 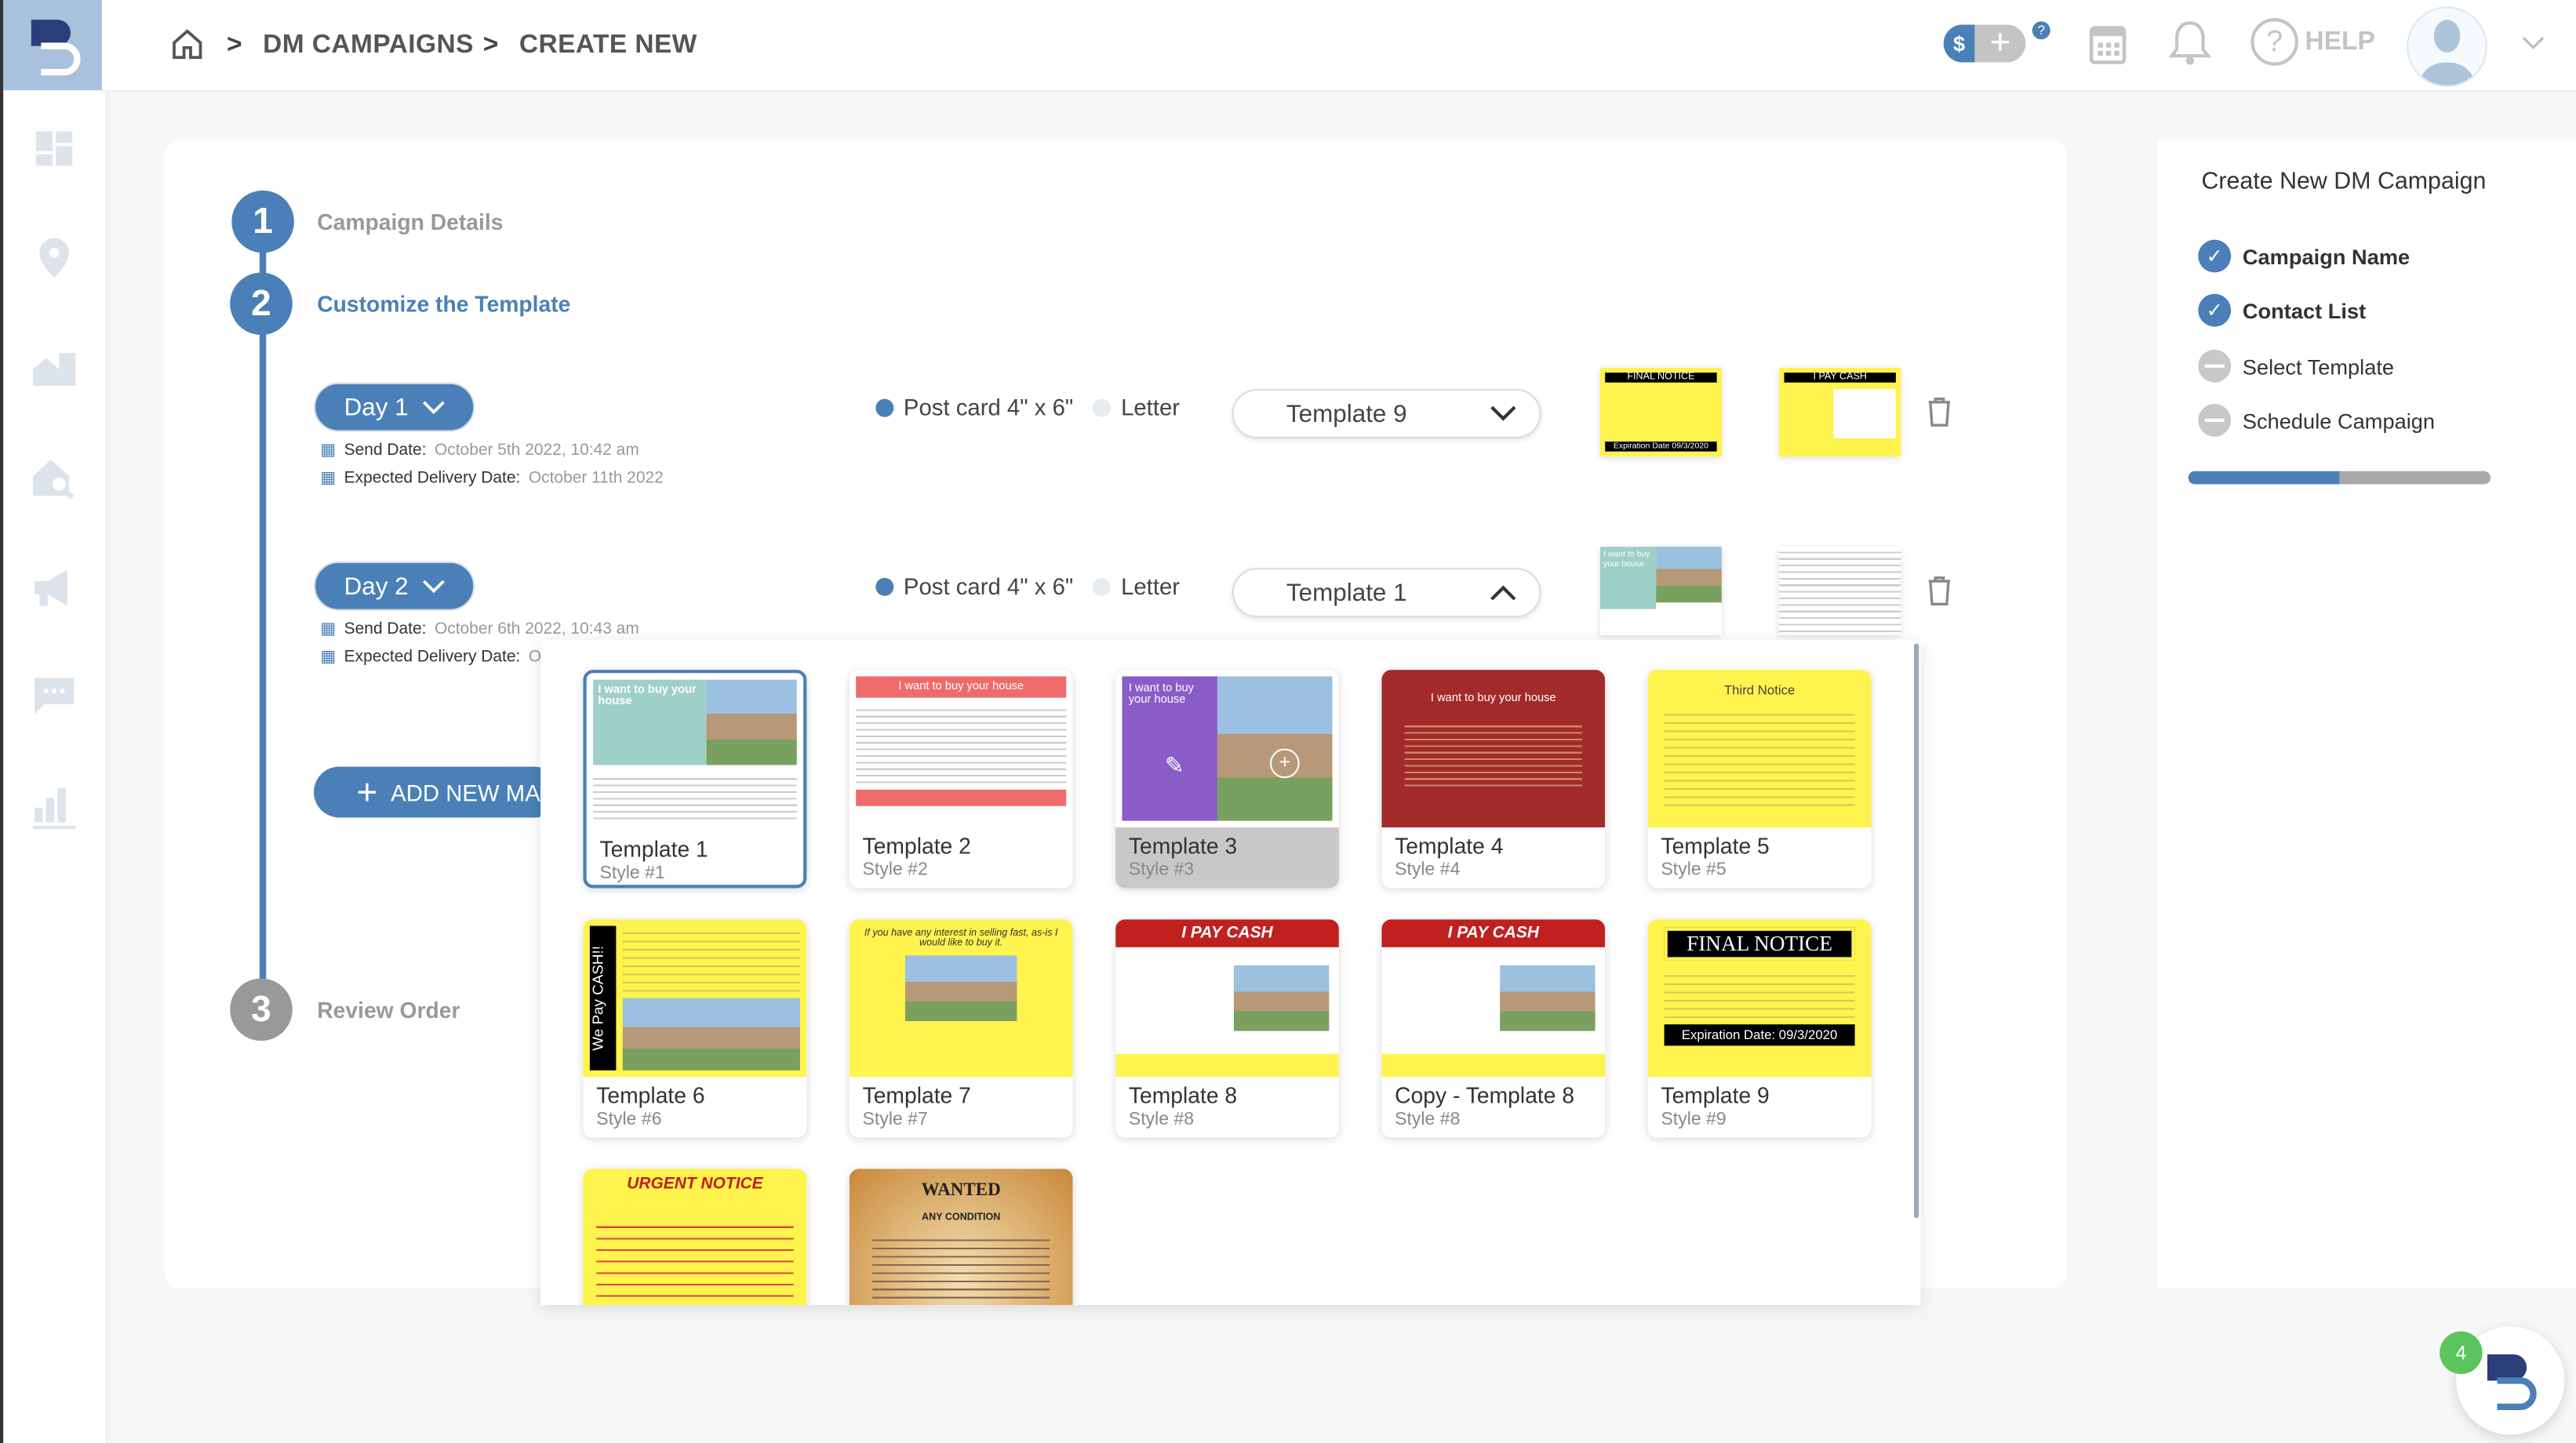 What do you see at coordinates (1840, 591) in the screenshot?
I see `day-2-back-preview` at bounding box center [1840, 591].